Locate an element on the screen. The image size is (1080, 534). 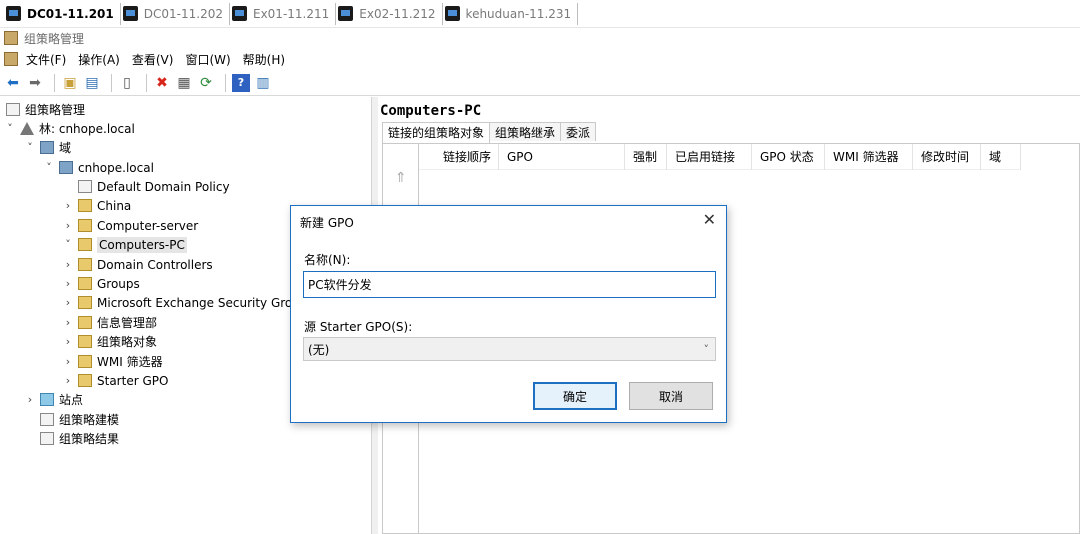
up-folder-icon: ▣ is located at coordinates (70, 83).